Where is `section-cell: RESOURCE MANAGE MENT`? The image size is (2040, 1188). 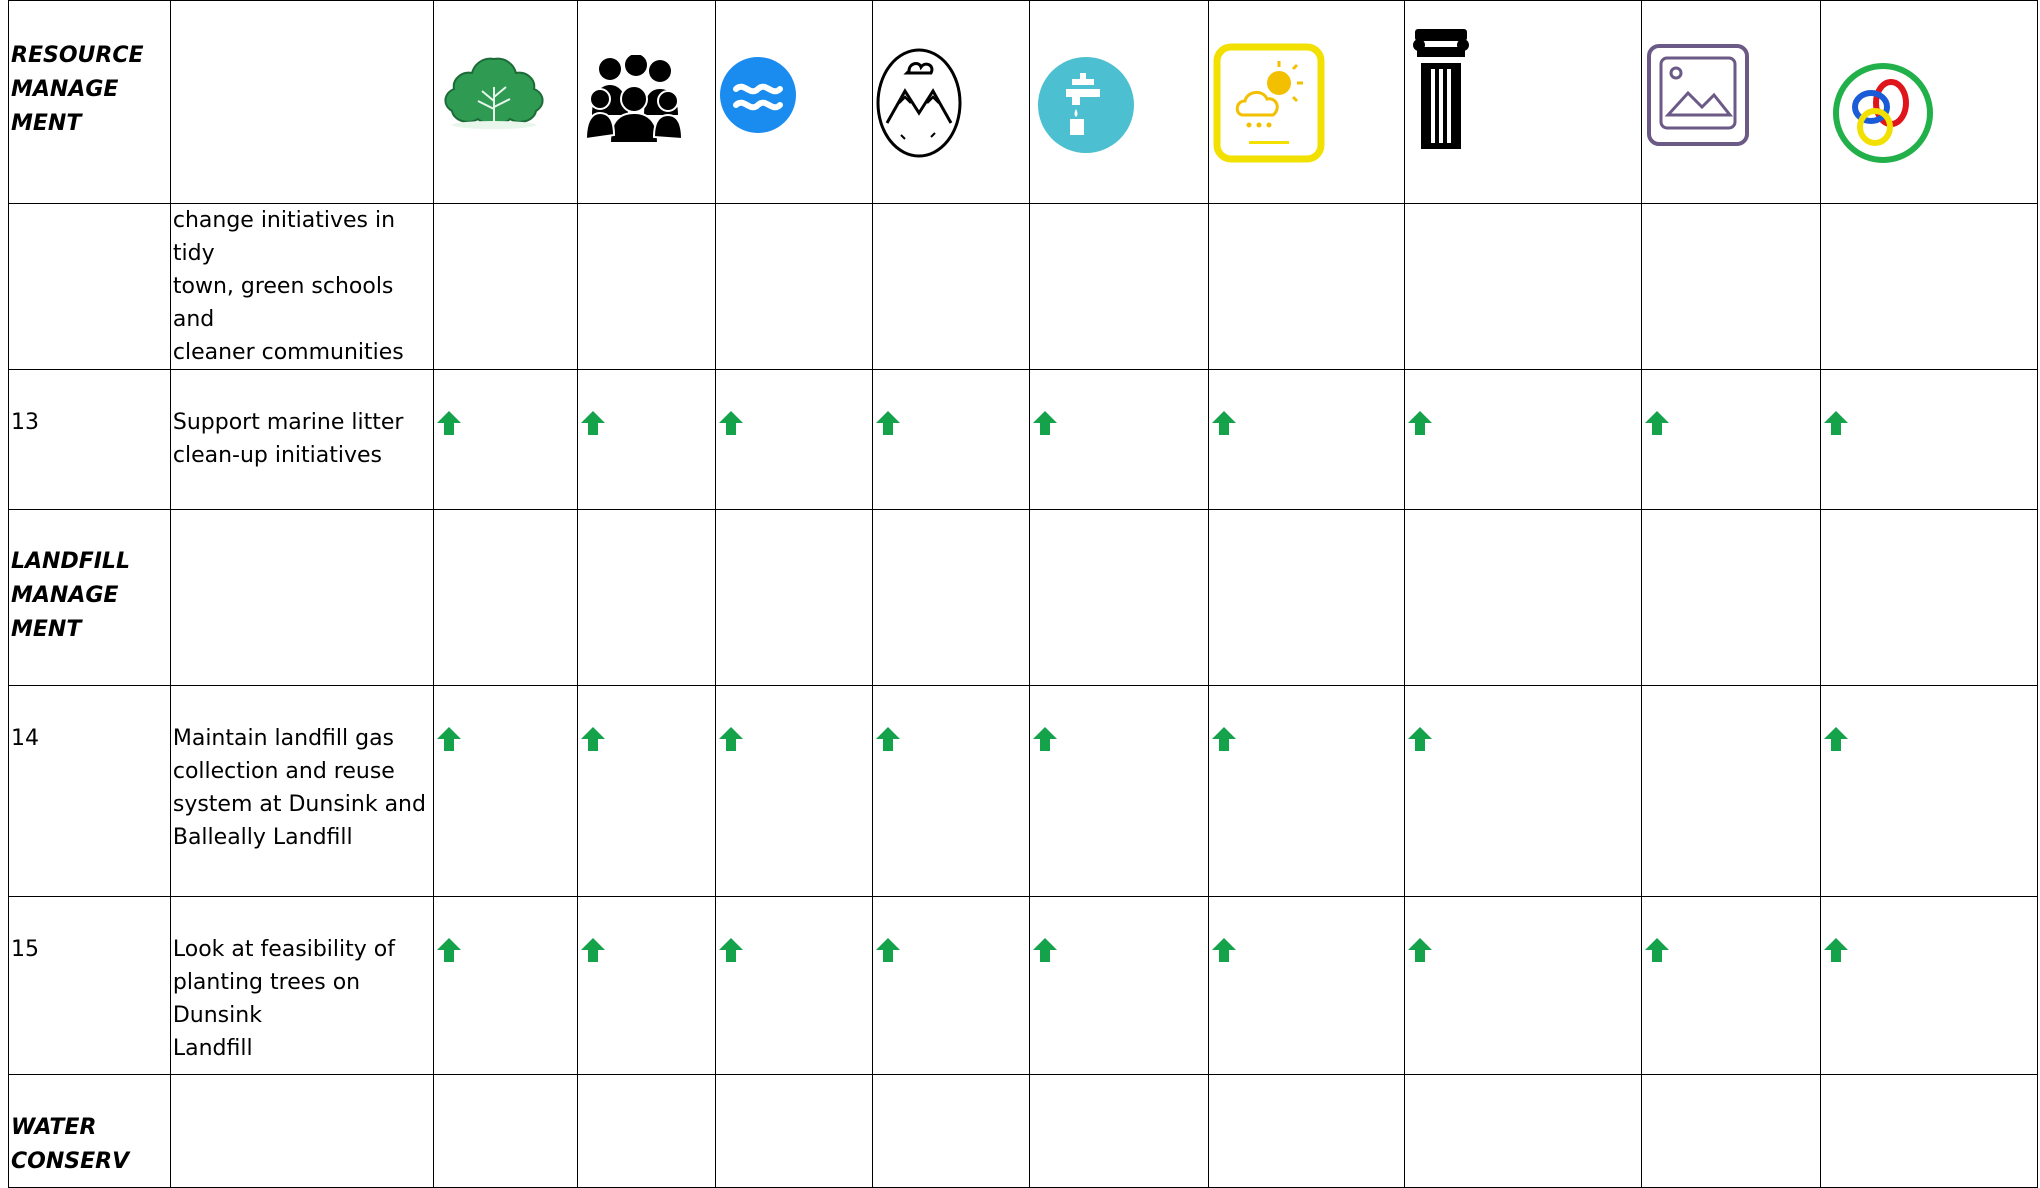 section-cell: RESOURCE MANAGE MENT is located at coordinates (89, 102).